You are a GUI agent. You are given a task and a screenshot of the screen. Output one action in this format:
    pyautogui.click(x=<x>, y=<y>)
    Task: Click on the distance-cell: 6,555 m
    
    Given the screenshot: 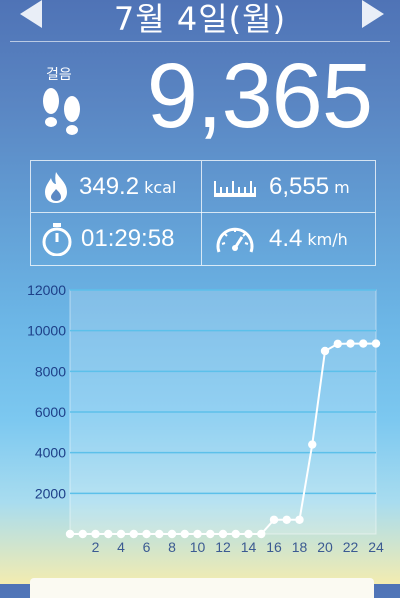 What is the action you would take?
    pyautogui.click(x=281, y=187)
    